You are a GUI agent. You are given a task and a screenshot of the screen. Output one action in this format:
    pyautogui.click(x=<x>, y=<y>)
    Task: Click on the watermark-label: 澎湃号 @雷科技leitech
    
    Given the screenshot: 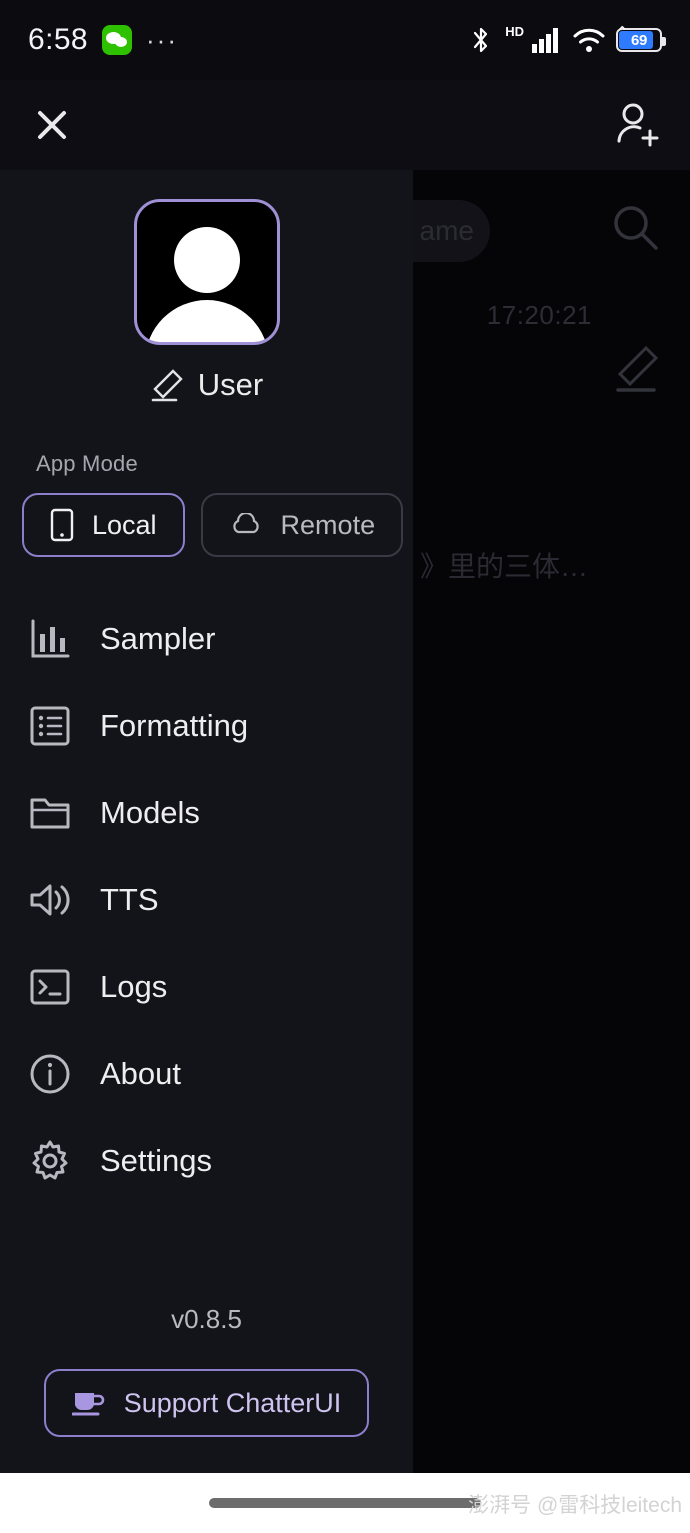 What is the action you would take?
    pyautogui.click(x=575, y=1505)
    